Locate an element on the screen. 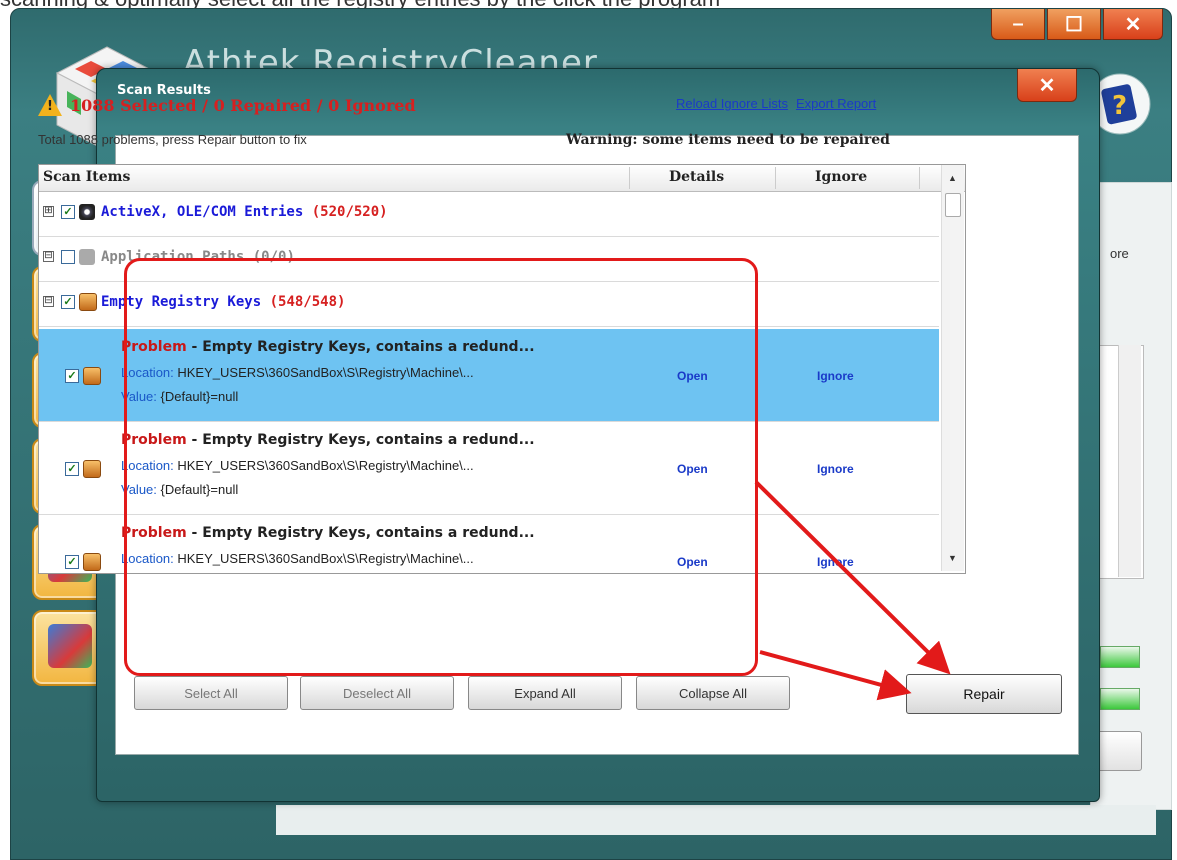 The height and width of the screenshot is (860, 1177). dialog-close-button: ✕ is located at coordinates (1047, 85).